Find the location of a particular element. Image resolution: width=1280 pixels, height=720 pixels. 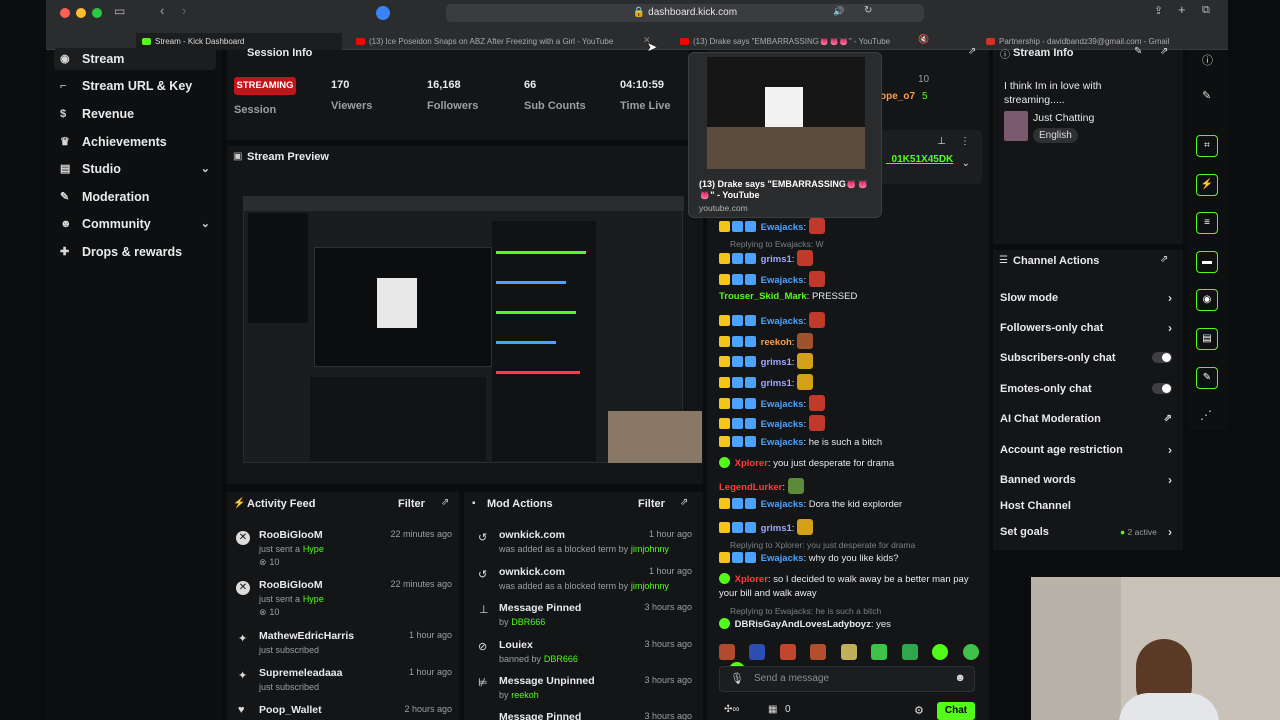

extension-icon is located at coordinates (383, 13).